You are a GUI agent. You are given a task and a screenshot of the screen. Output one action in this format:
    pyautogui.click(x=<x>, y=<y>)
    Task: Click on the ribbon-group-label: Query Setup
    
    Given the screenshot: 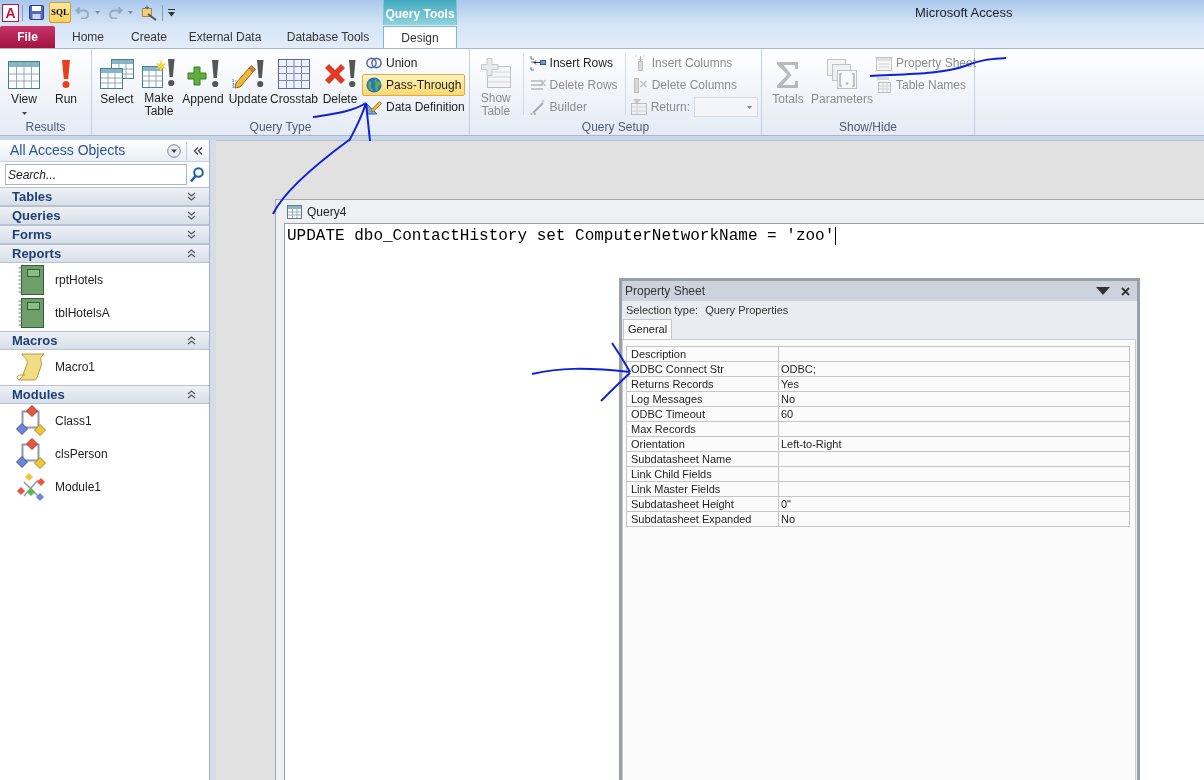 What is the action you would take?
    pyautogui.click(x=615, y=127)
    